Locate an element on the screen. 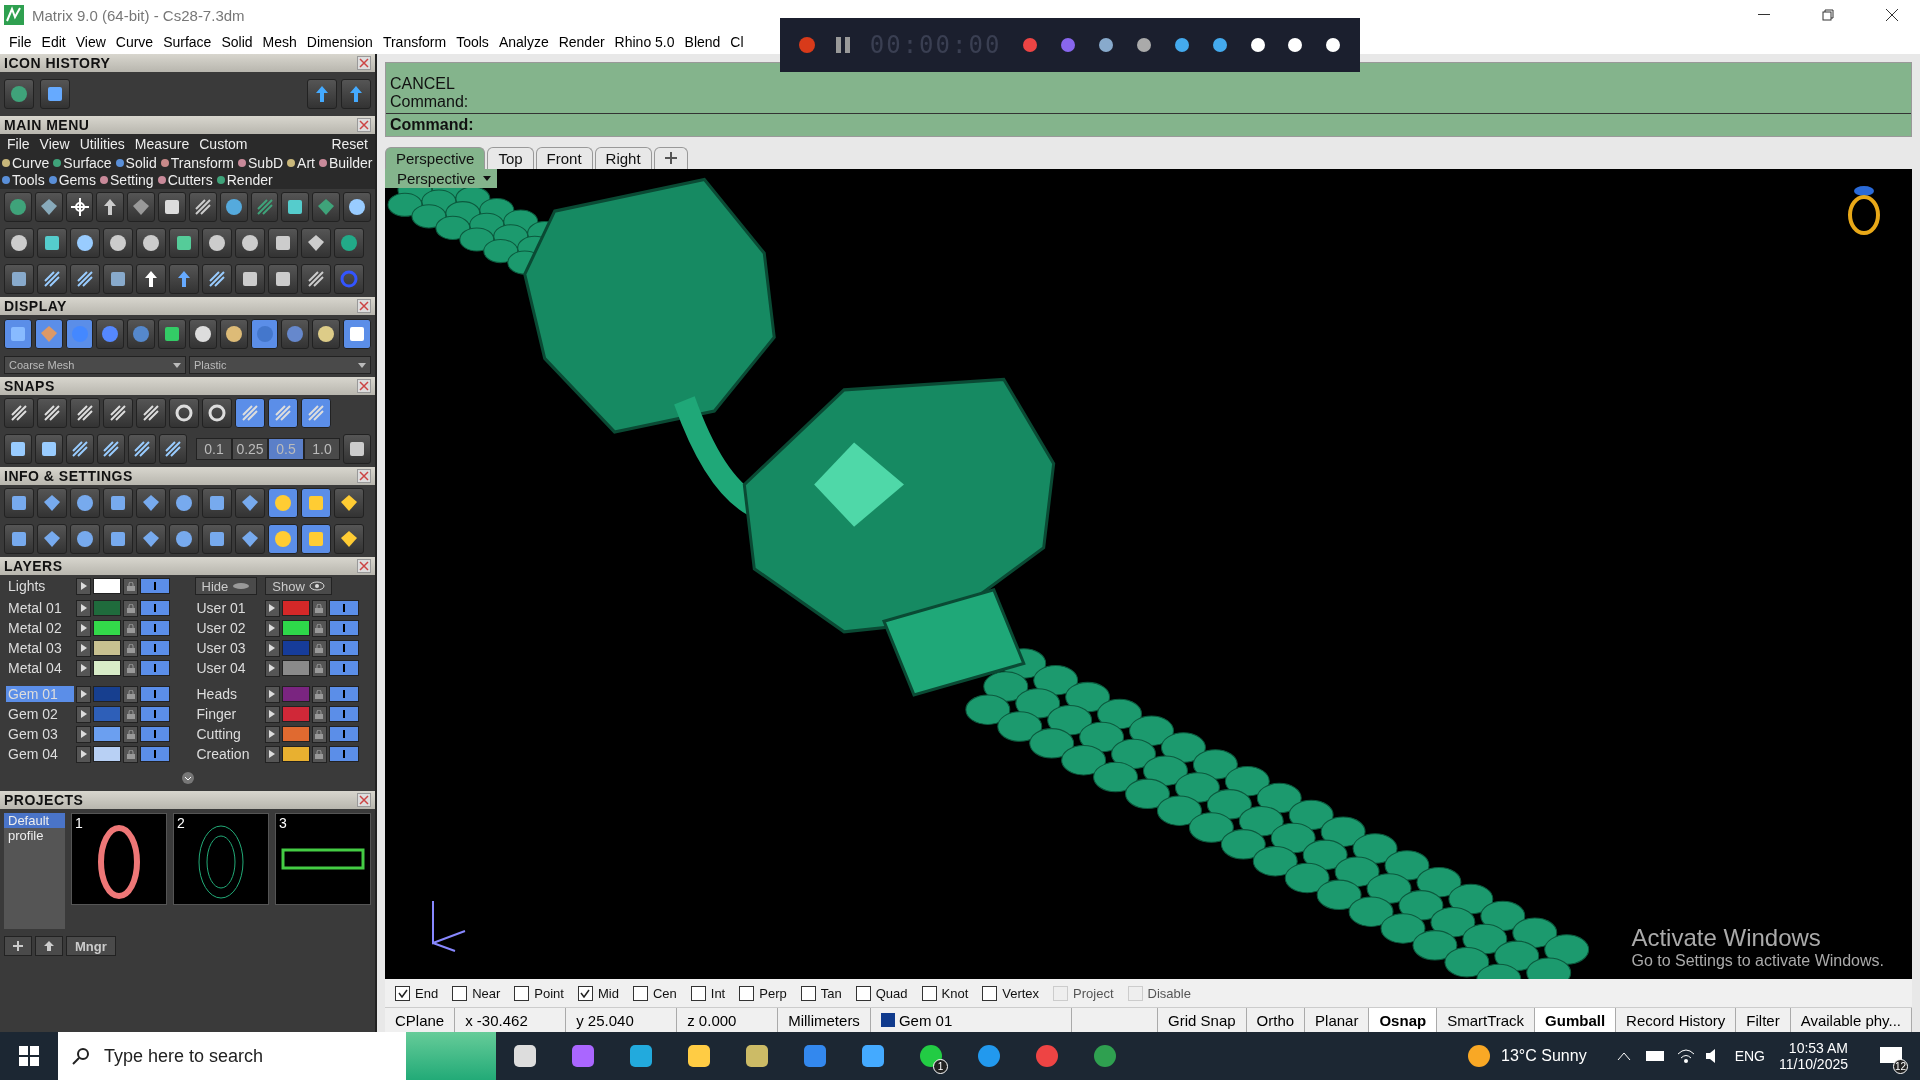 The image size is (1920, 1080). menu-item: Rhino 5.0 is located at coordinates (644, 42).